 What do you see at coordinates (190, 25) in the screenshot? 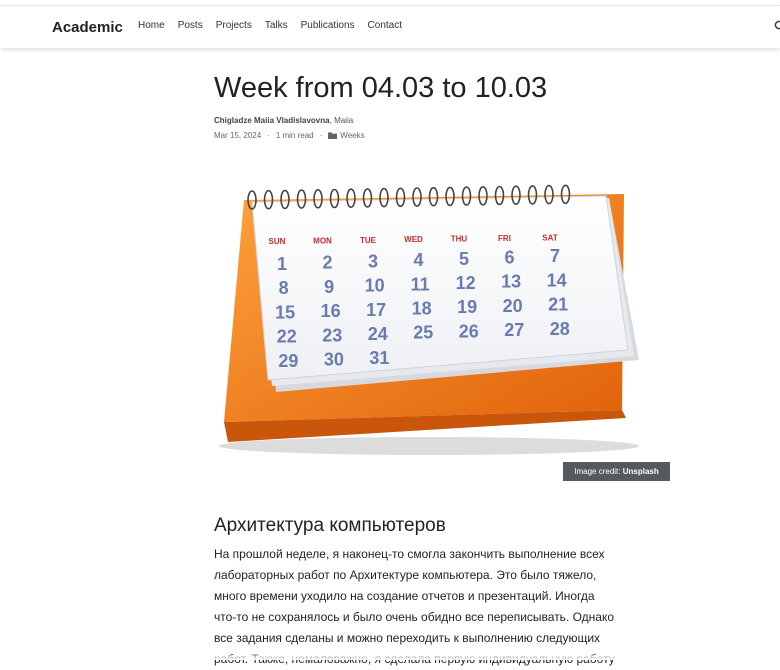
I see `nav-item-posts: Posts` at bounding box center [190, 25].